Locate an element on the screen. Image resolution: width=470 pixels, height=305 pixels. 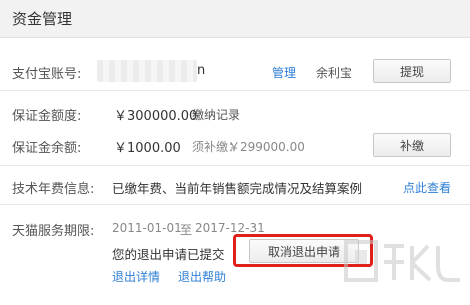
page-header: 资金管理 is located at coordinates (235, 19).